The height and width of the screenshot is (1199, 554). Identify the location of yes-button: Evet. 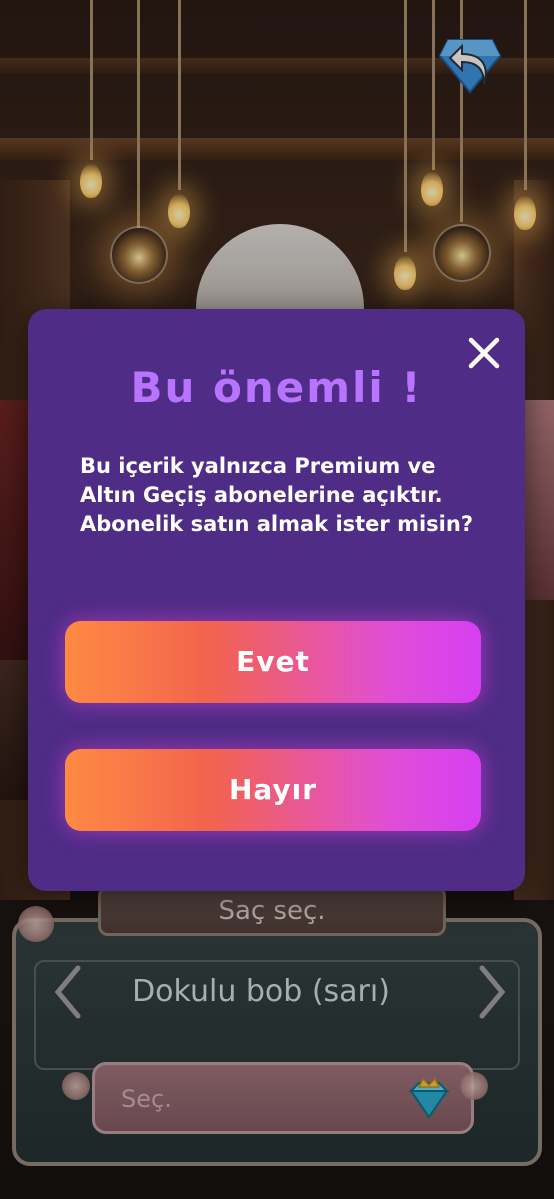
(273, 662).